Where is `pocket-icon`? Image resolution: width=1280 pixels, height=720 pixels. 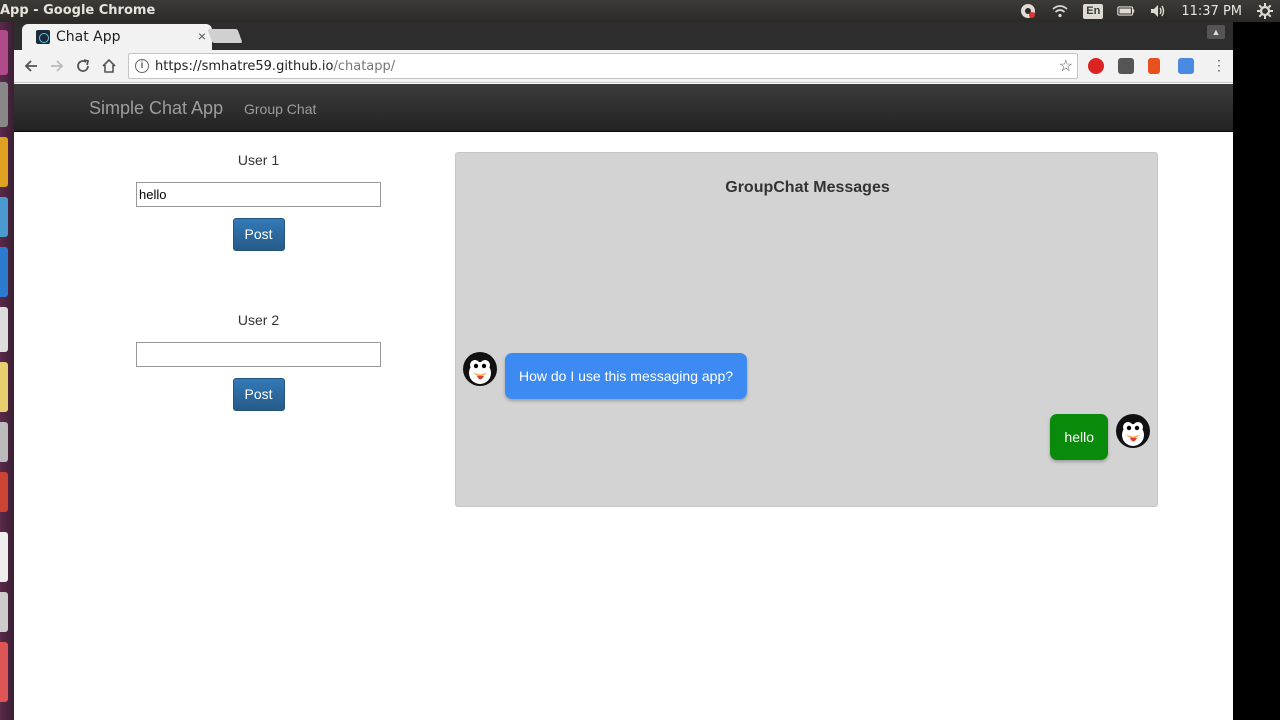 pocket-icon is located at coordinates (1126, 66).